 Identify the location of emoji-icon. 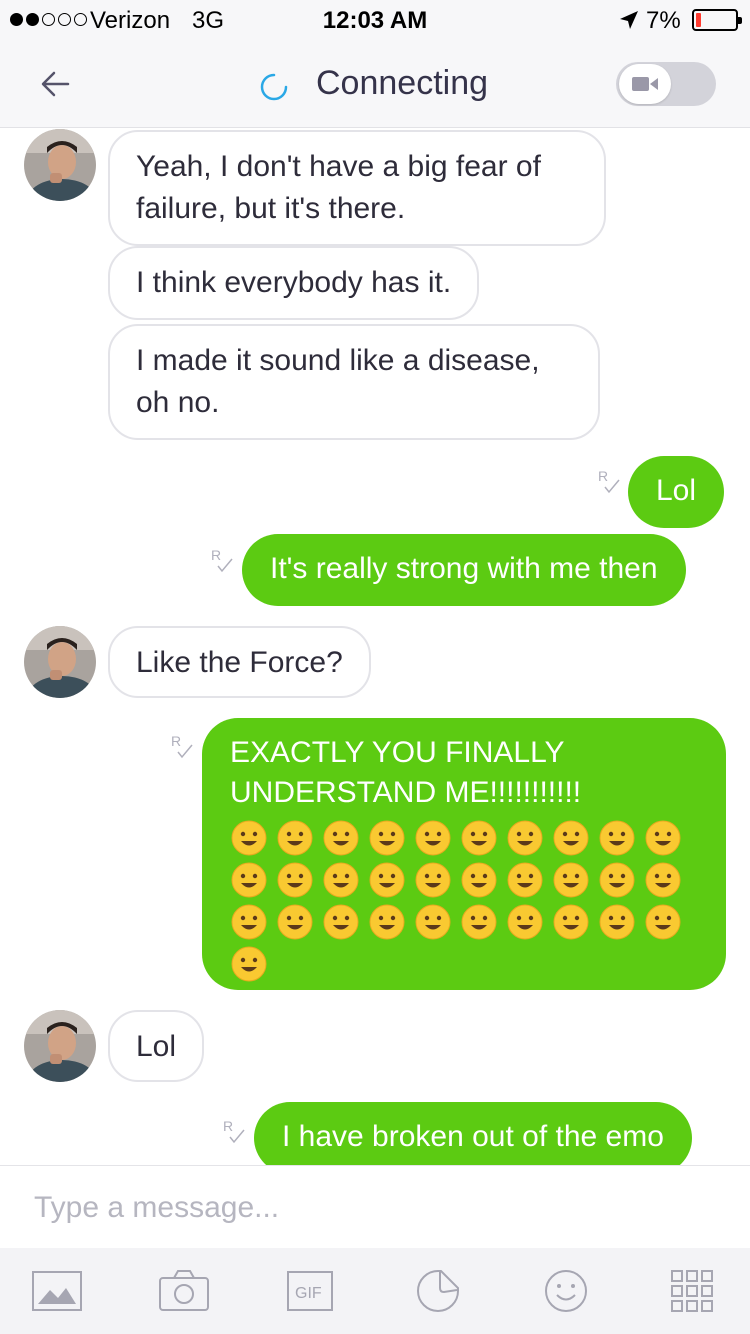
(566, 1291).